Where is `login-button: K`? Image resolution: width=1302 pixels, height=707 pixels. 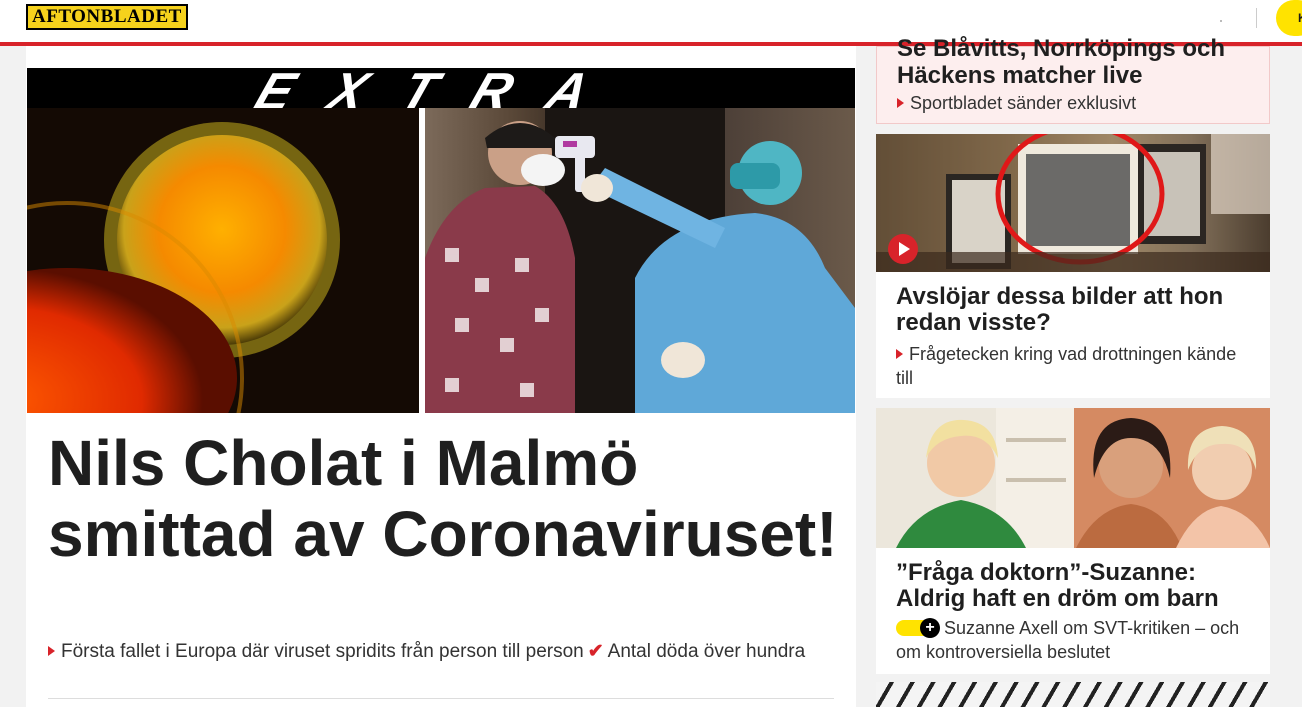 login-button: K is located at coordinates (1289, 18).